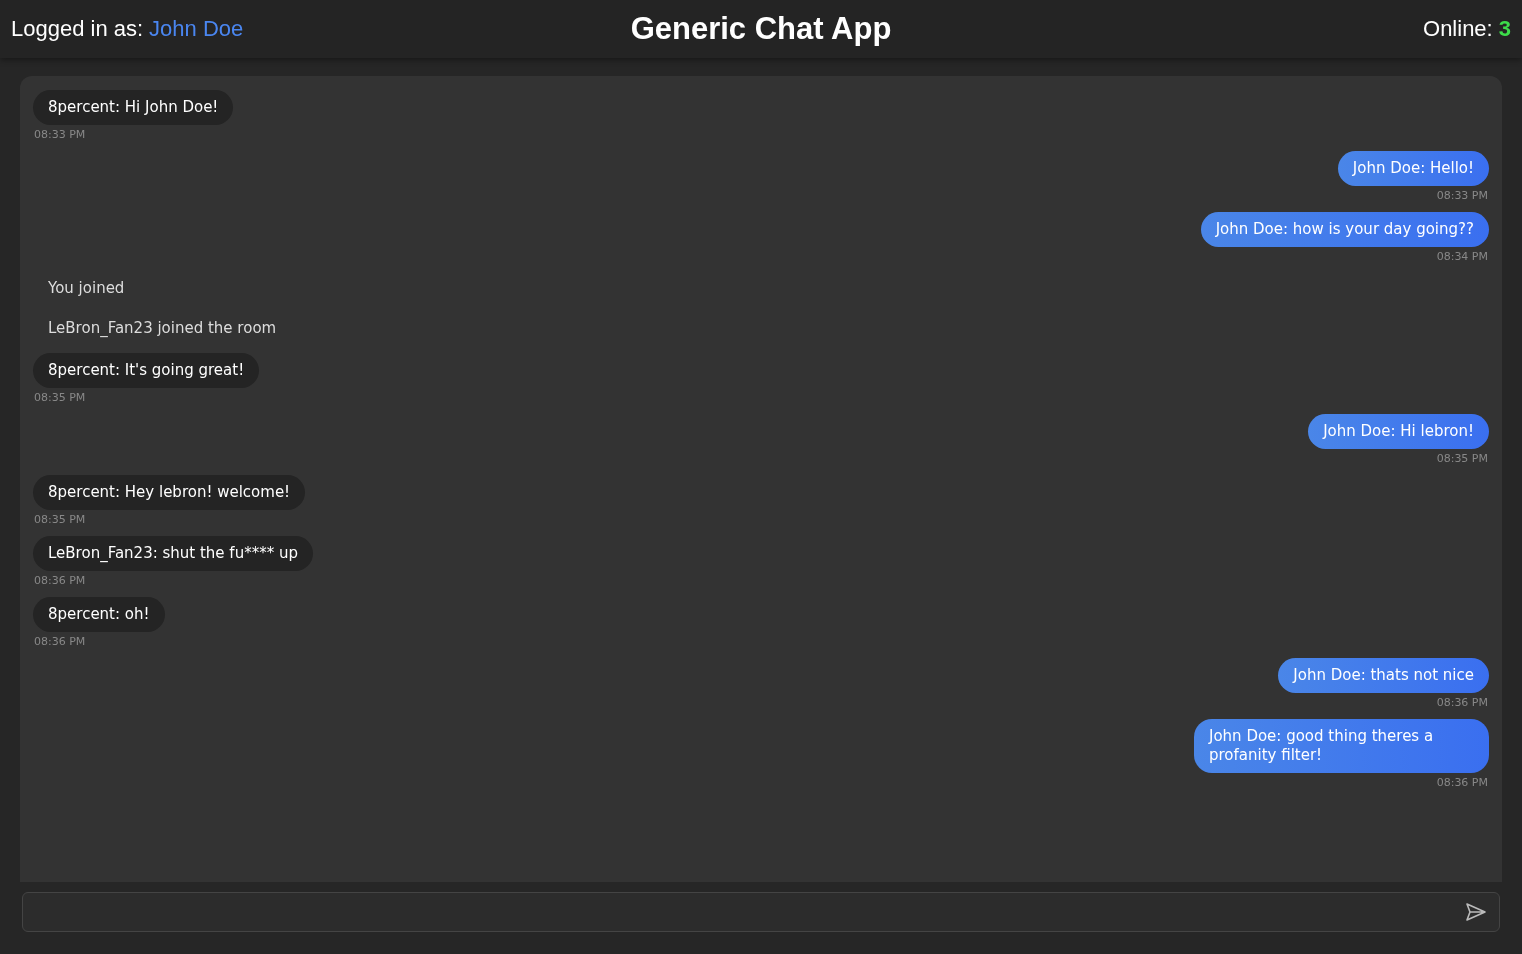 Image resolution: width=1522 pixels, height=954 pixels. Describe the element at coordinates (77, 29) in the screenshot. I see `logged-in-label: Logged in as:` at that location.